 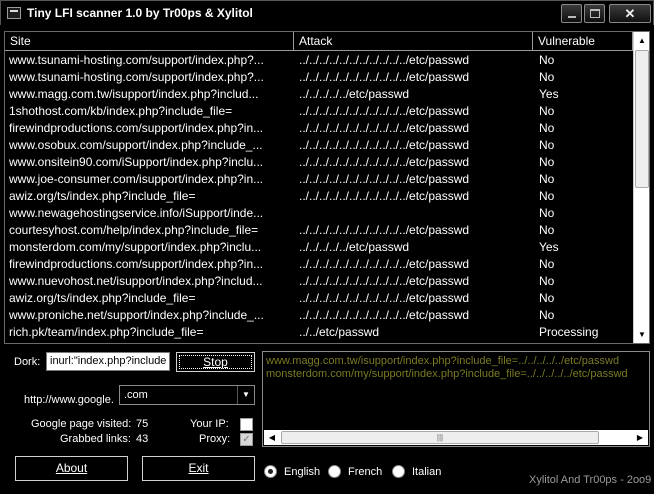 What do you see at coordinates (569, 332) in the screenshot?
I see `cell-vulnerable: Processing` at bounding box center [569, 332].